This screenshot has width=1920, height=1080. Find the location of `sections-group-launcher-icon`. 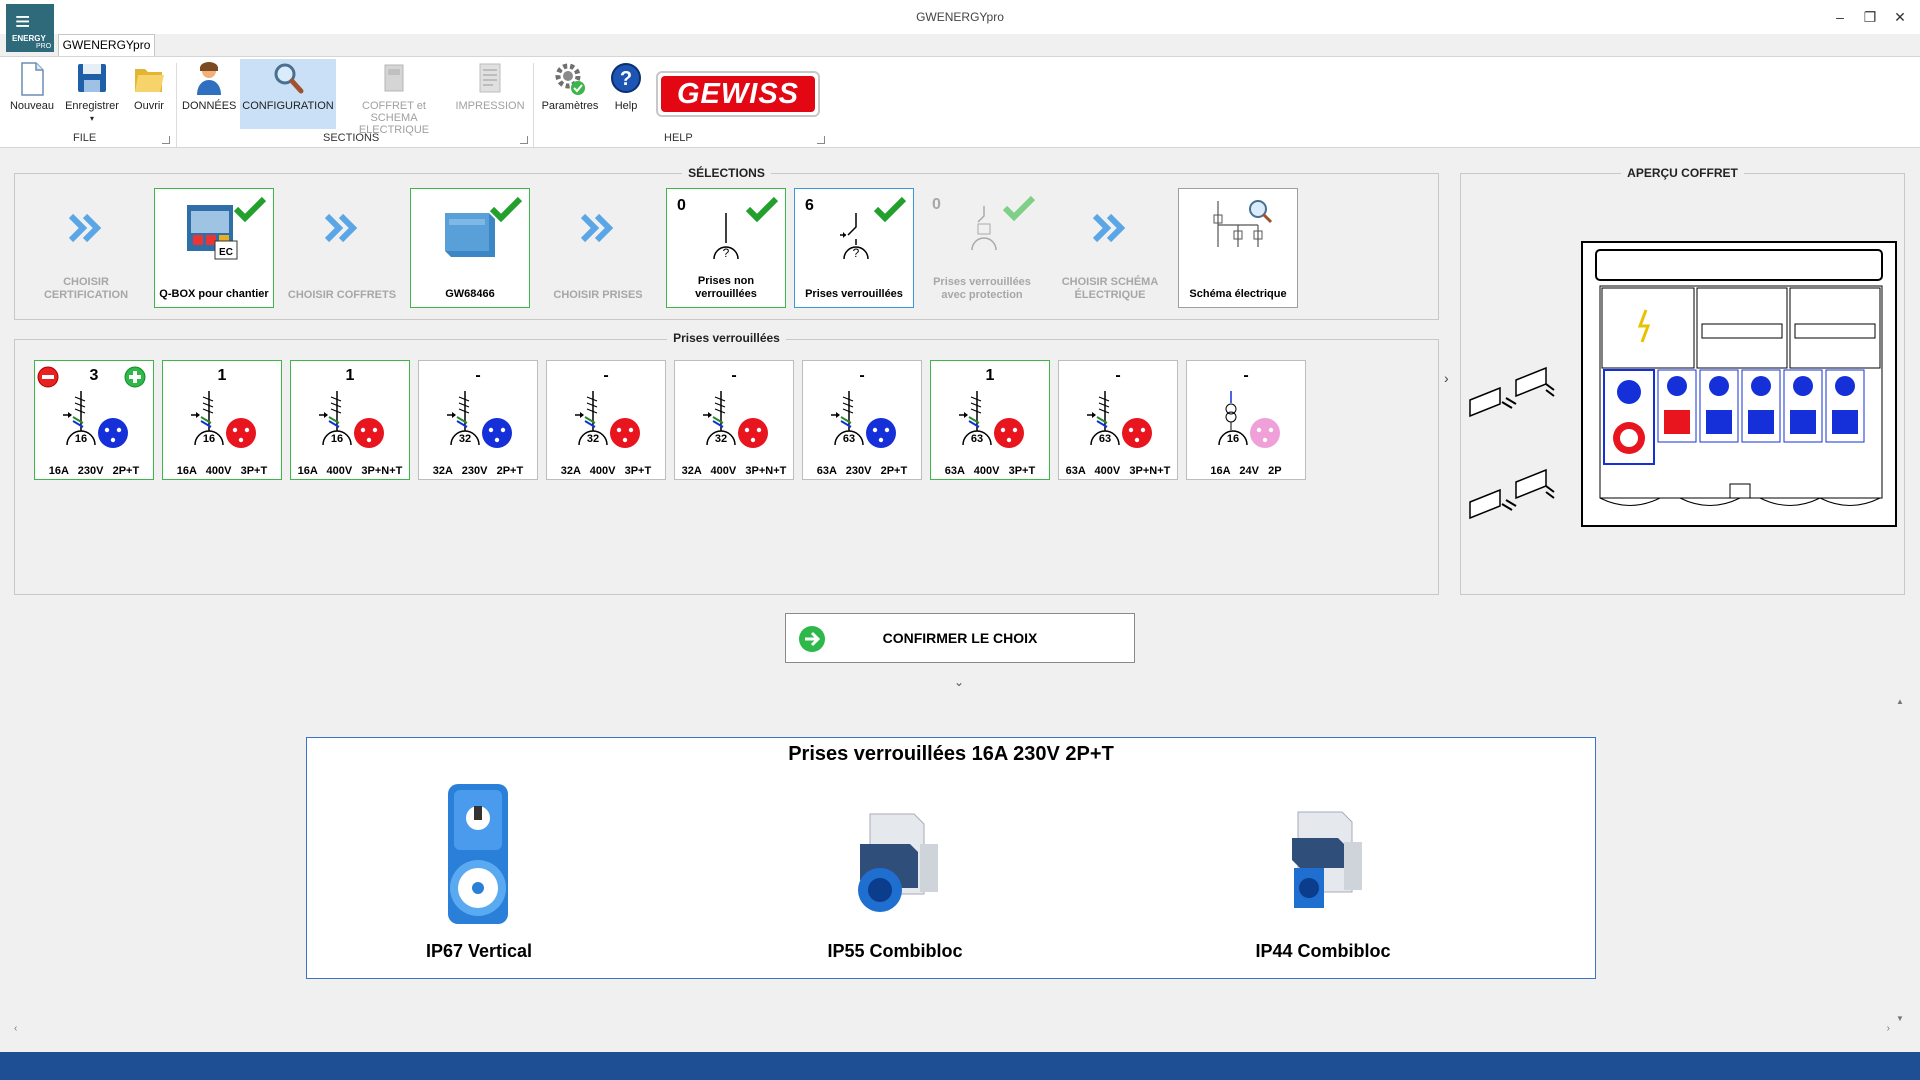

sections-group-launcher-icon is located at coordinates (524, 140).